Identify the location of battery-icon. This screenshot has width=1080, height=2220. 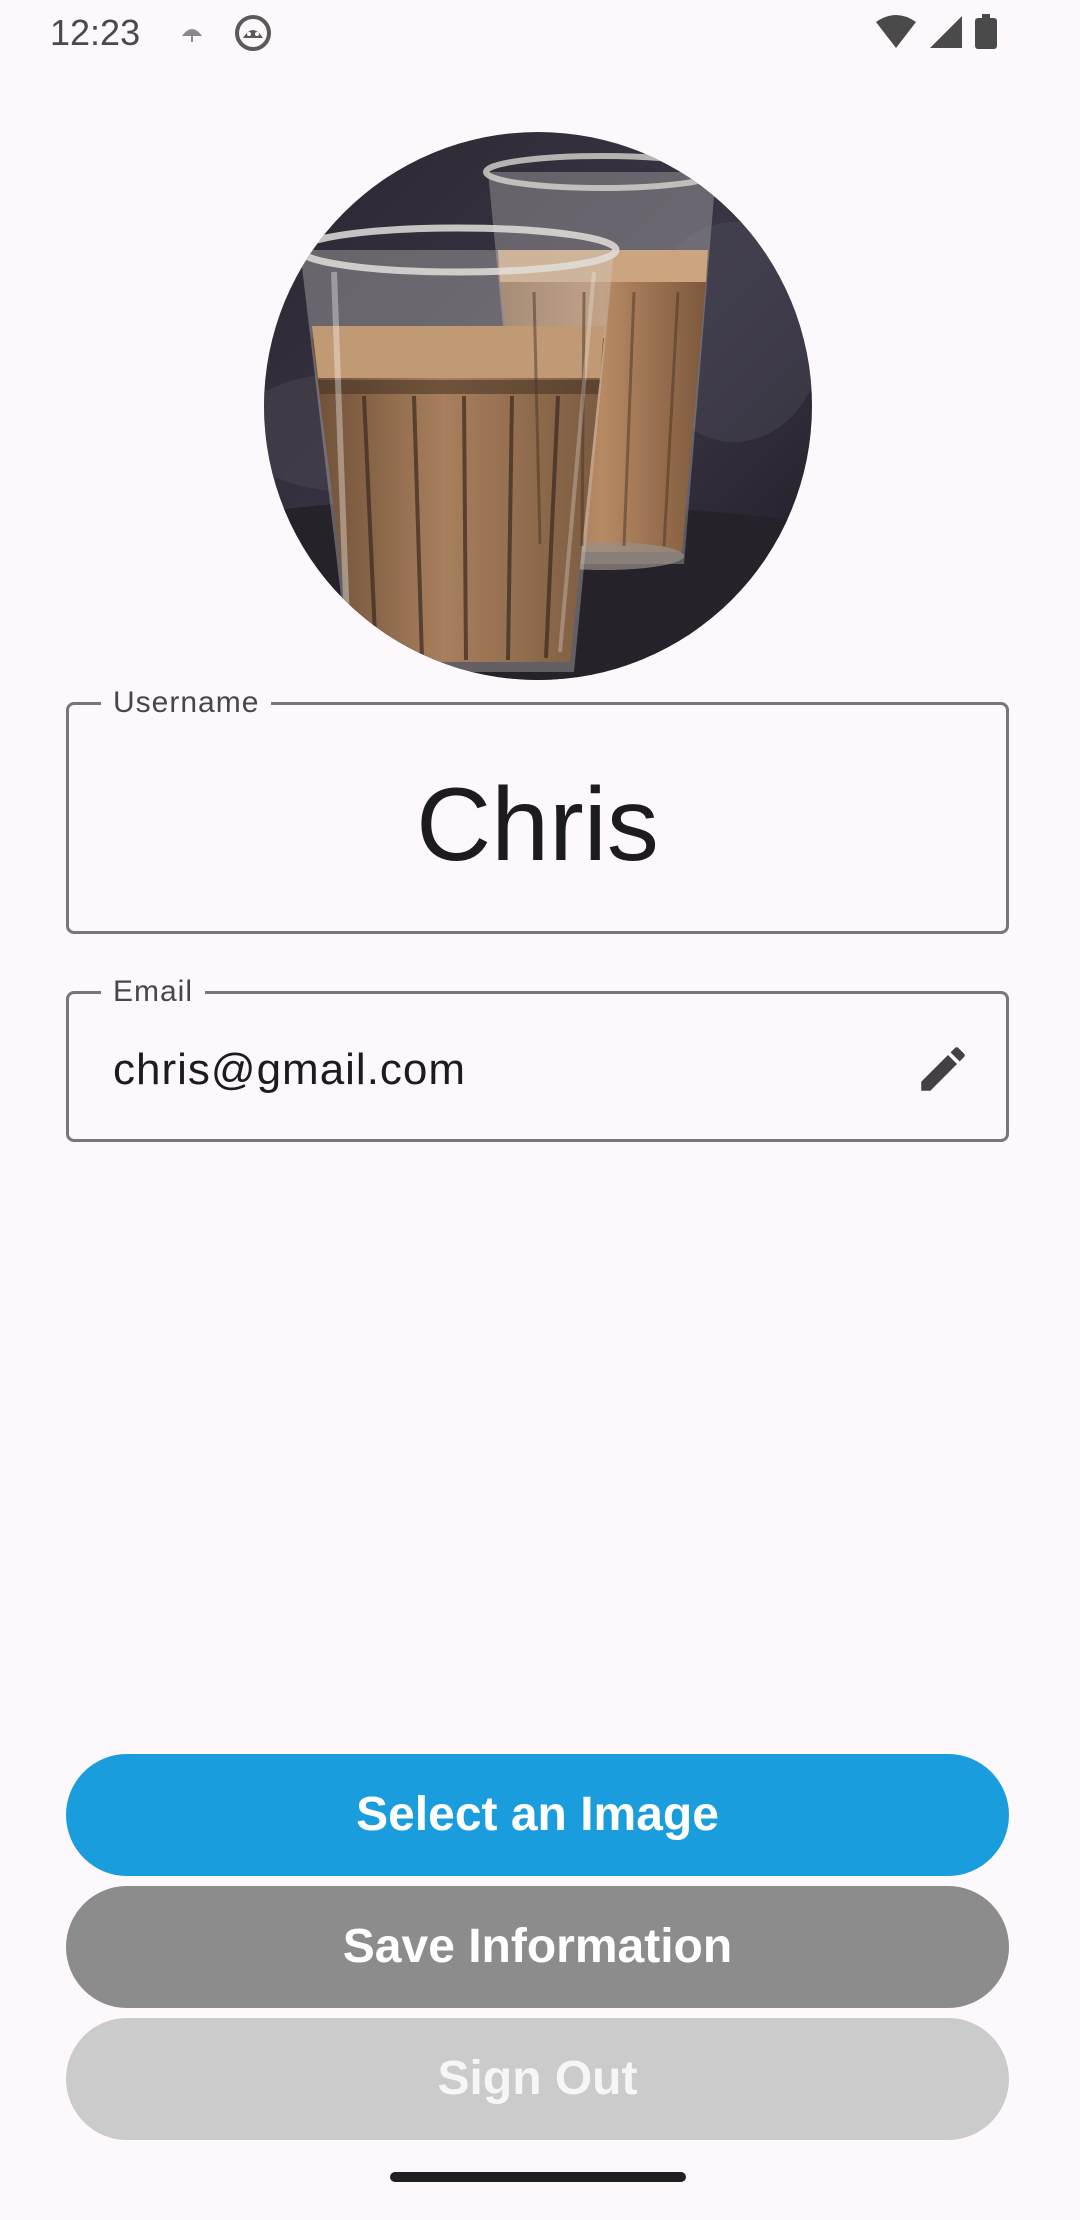
(986, 34).